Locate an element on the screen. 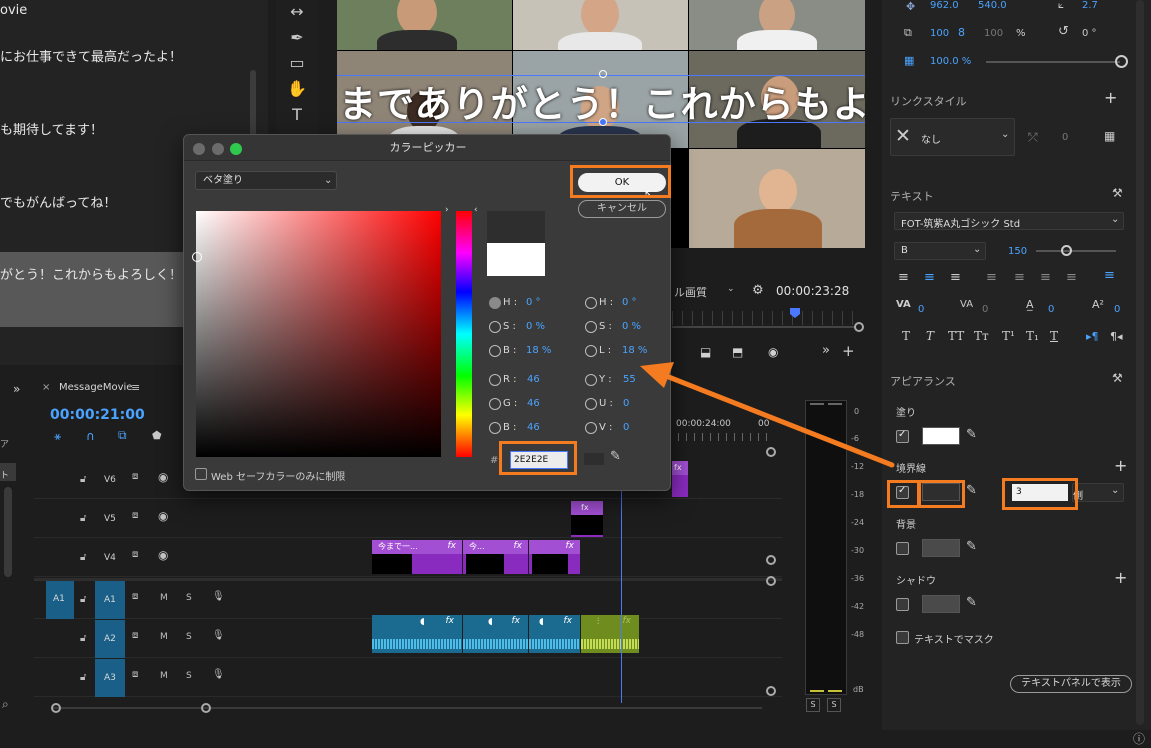 Image resolution: width=1151 pixels, height=748 pixels. cancel-button: キャンセル is located at coordinates (622, 209).